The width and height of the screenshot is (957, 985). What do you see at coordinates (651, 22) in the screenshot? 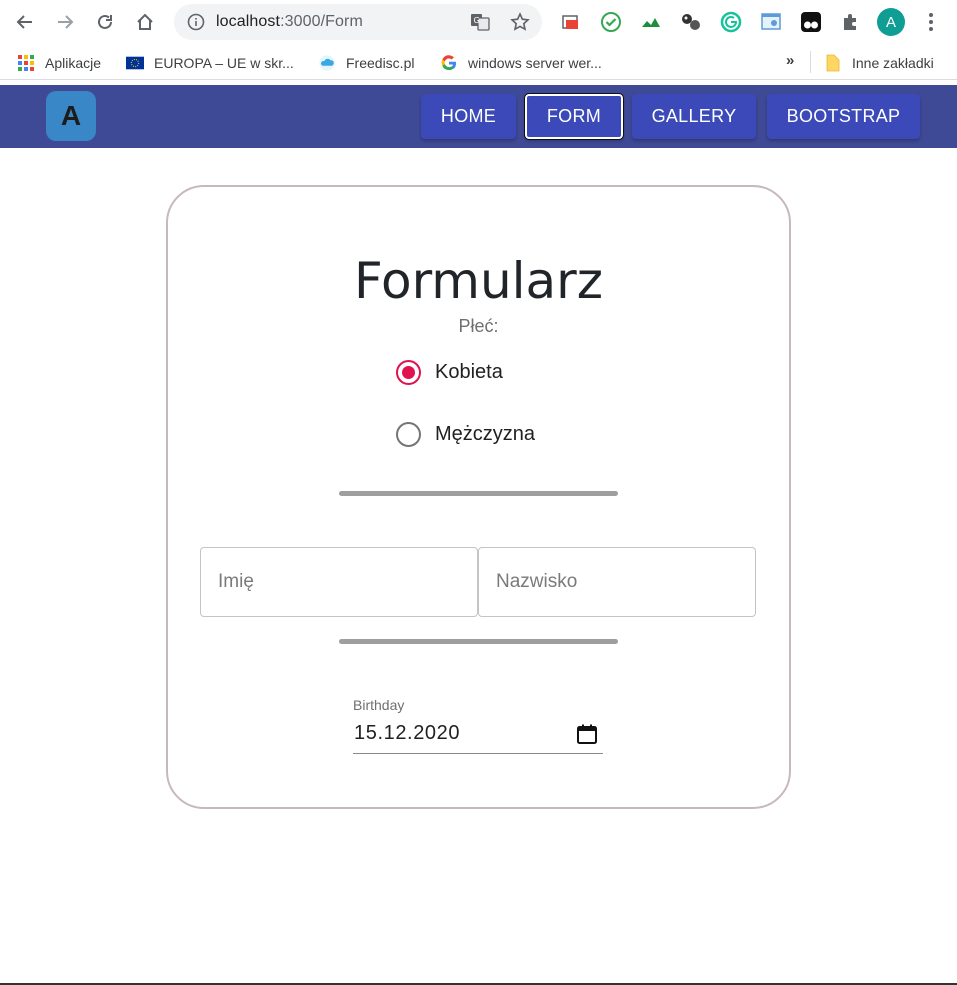
I see `green-chart-icon` at bounding box center [651, 22].